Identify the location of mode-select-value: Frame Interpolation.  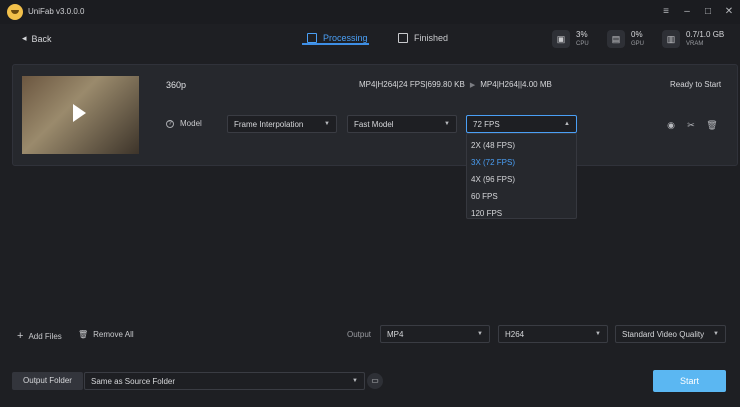
(269, 124).